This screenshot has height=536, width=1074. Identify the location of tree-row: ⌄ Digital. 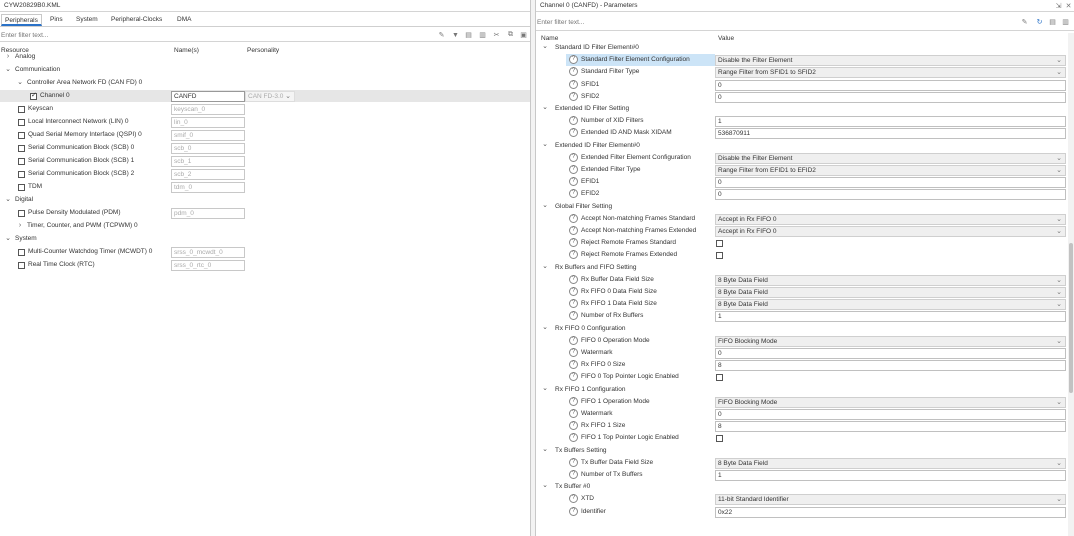
(265, 200).